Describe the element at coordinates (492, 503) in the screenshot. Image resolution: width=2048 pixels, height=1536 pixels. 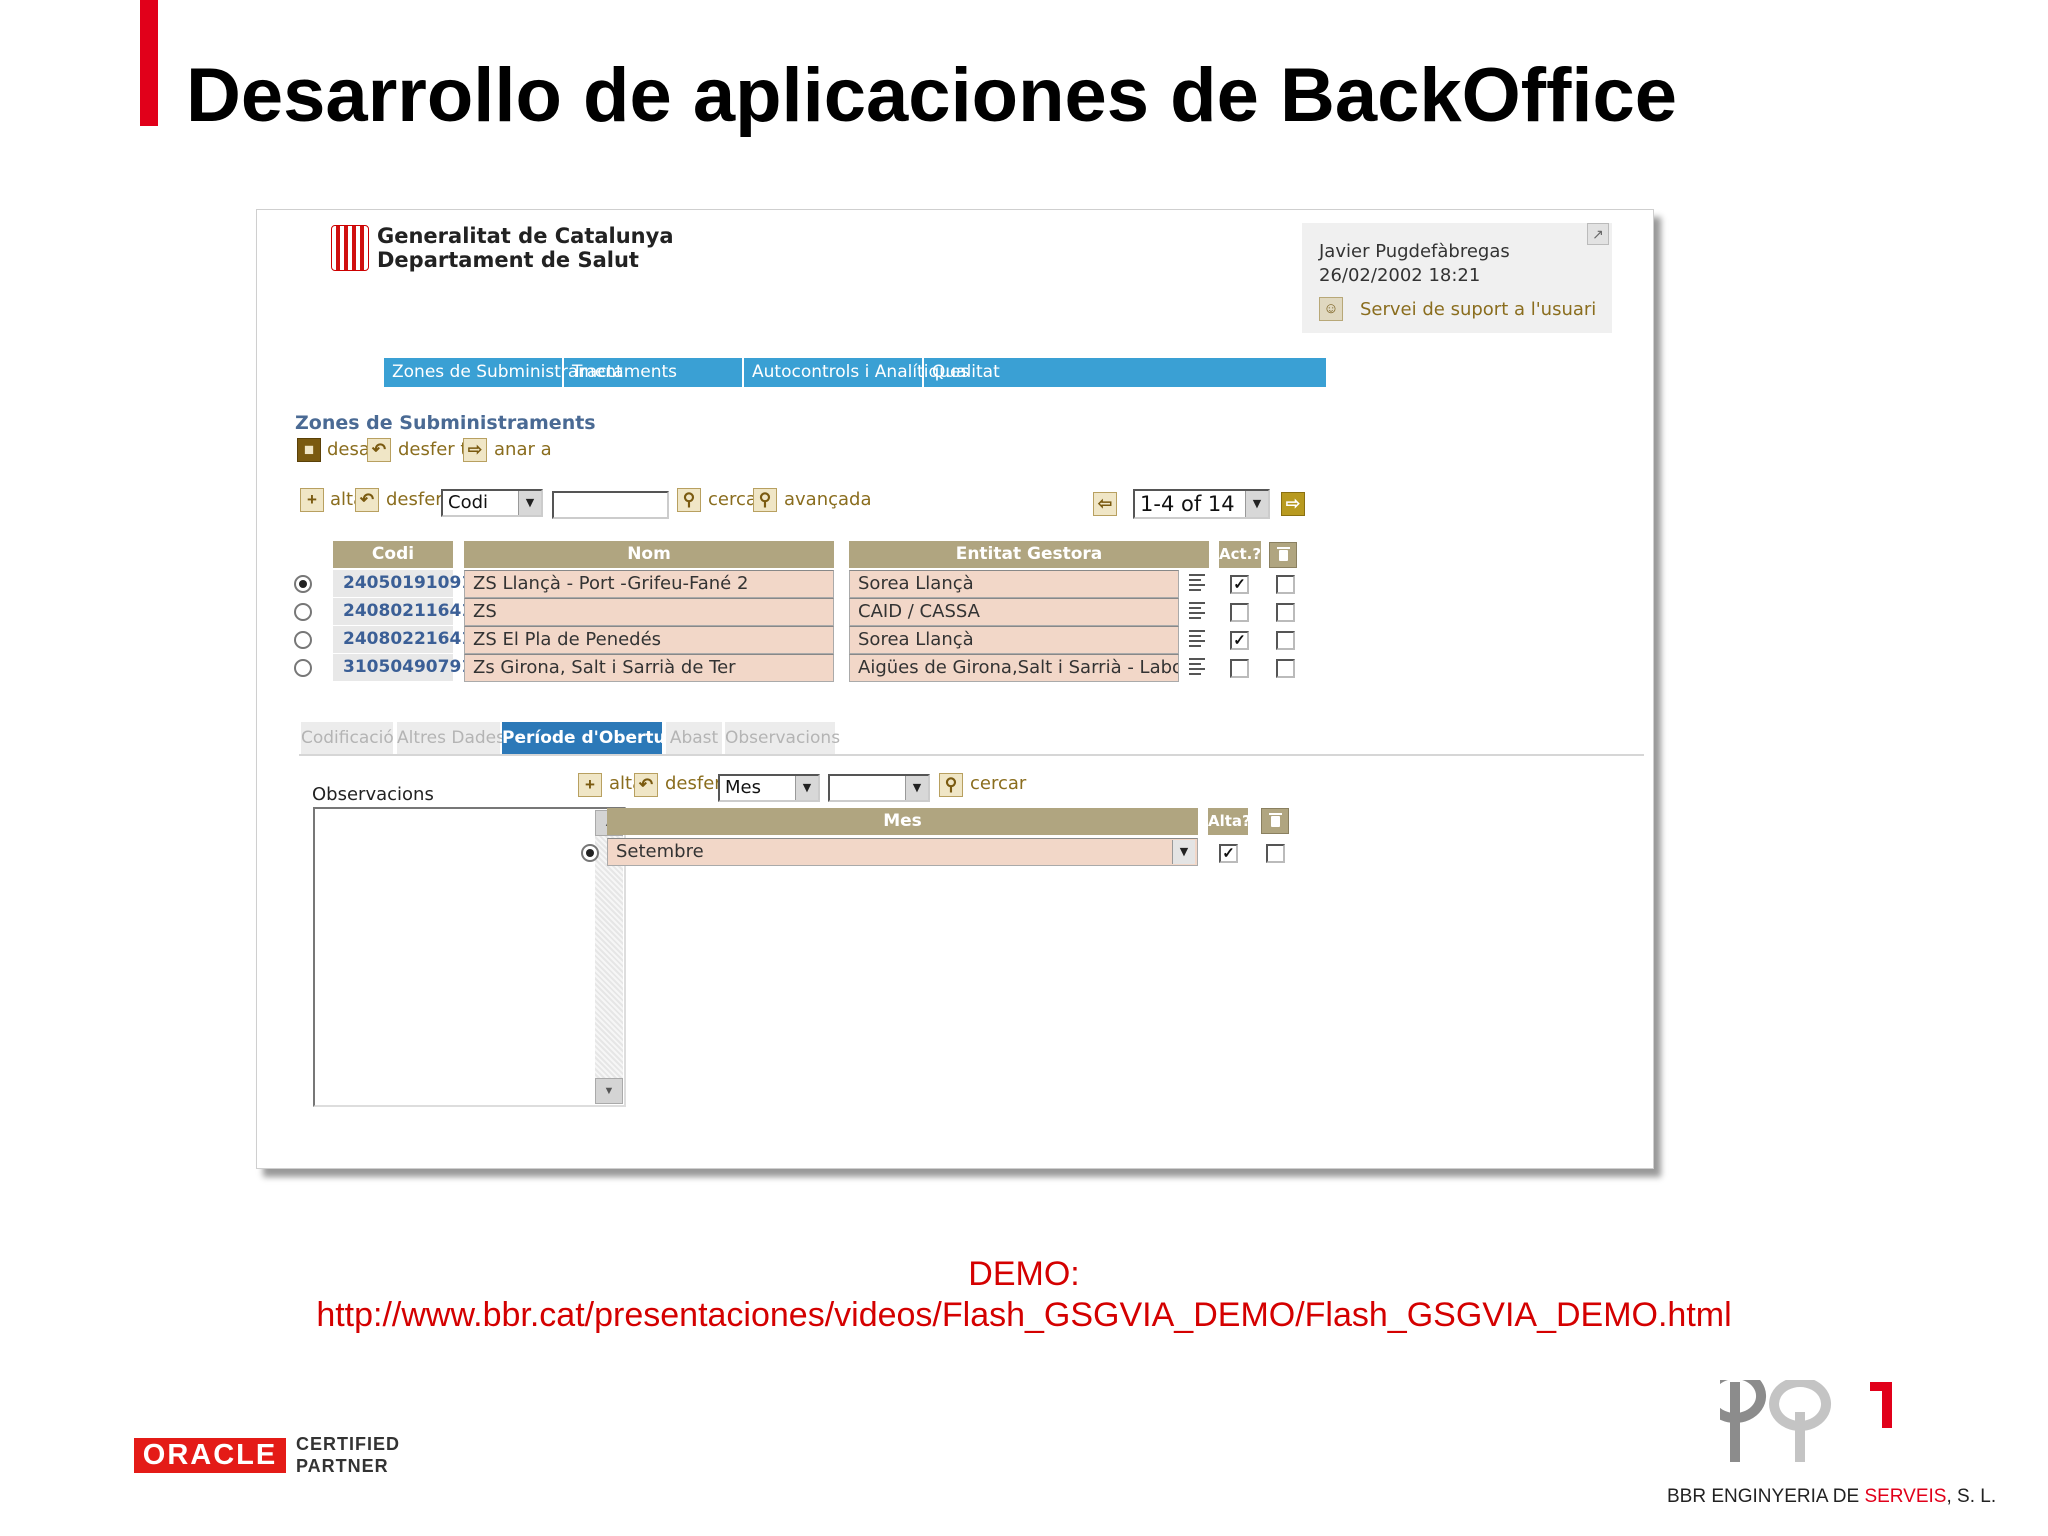
I see `search-field-select: Codi ▼` at that location.